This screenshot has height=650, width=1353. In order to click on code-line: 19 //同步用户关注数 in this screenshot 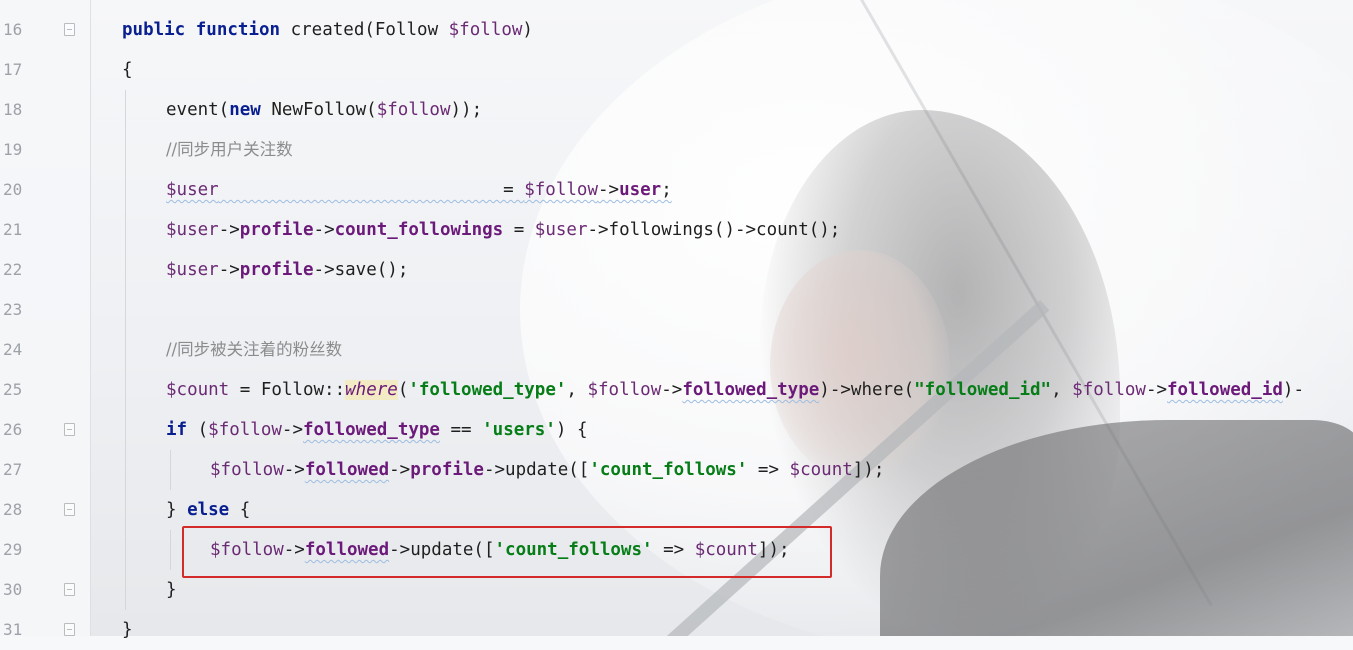, I will do `click(676, 150)`.